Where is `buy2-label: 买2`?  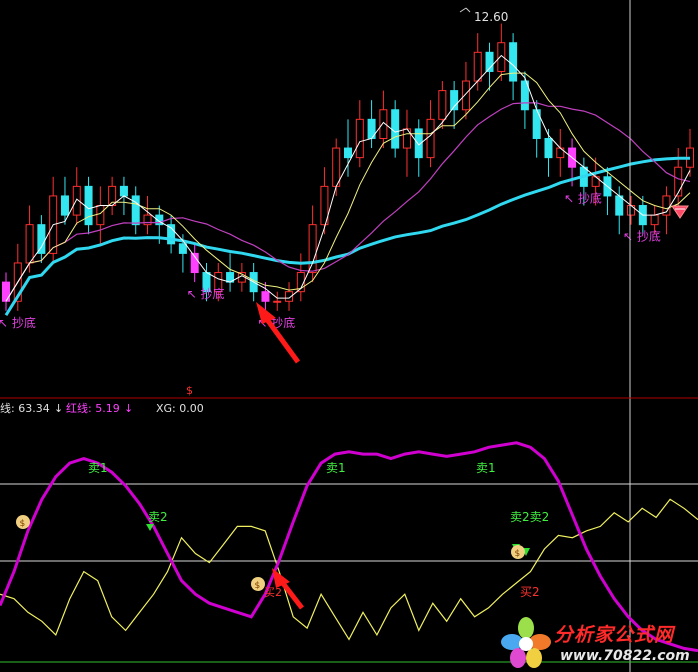 buy2-label: 买2 is located at coordinates (530, 592).